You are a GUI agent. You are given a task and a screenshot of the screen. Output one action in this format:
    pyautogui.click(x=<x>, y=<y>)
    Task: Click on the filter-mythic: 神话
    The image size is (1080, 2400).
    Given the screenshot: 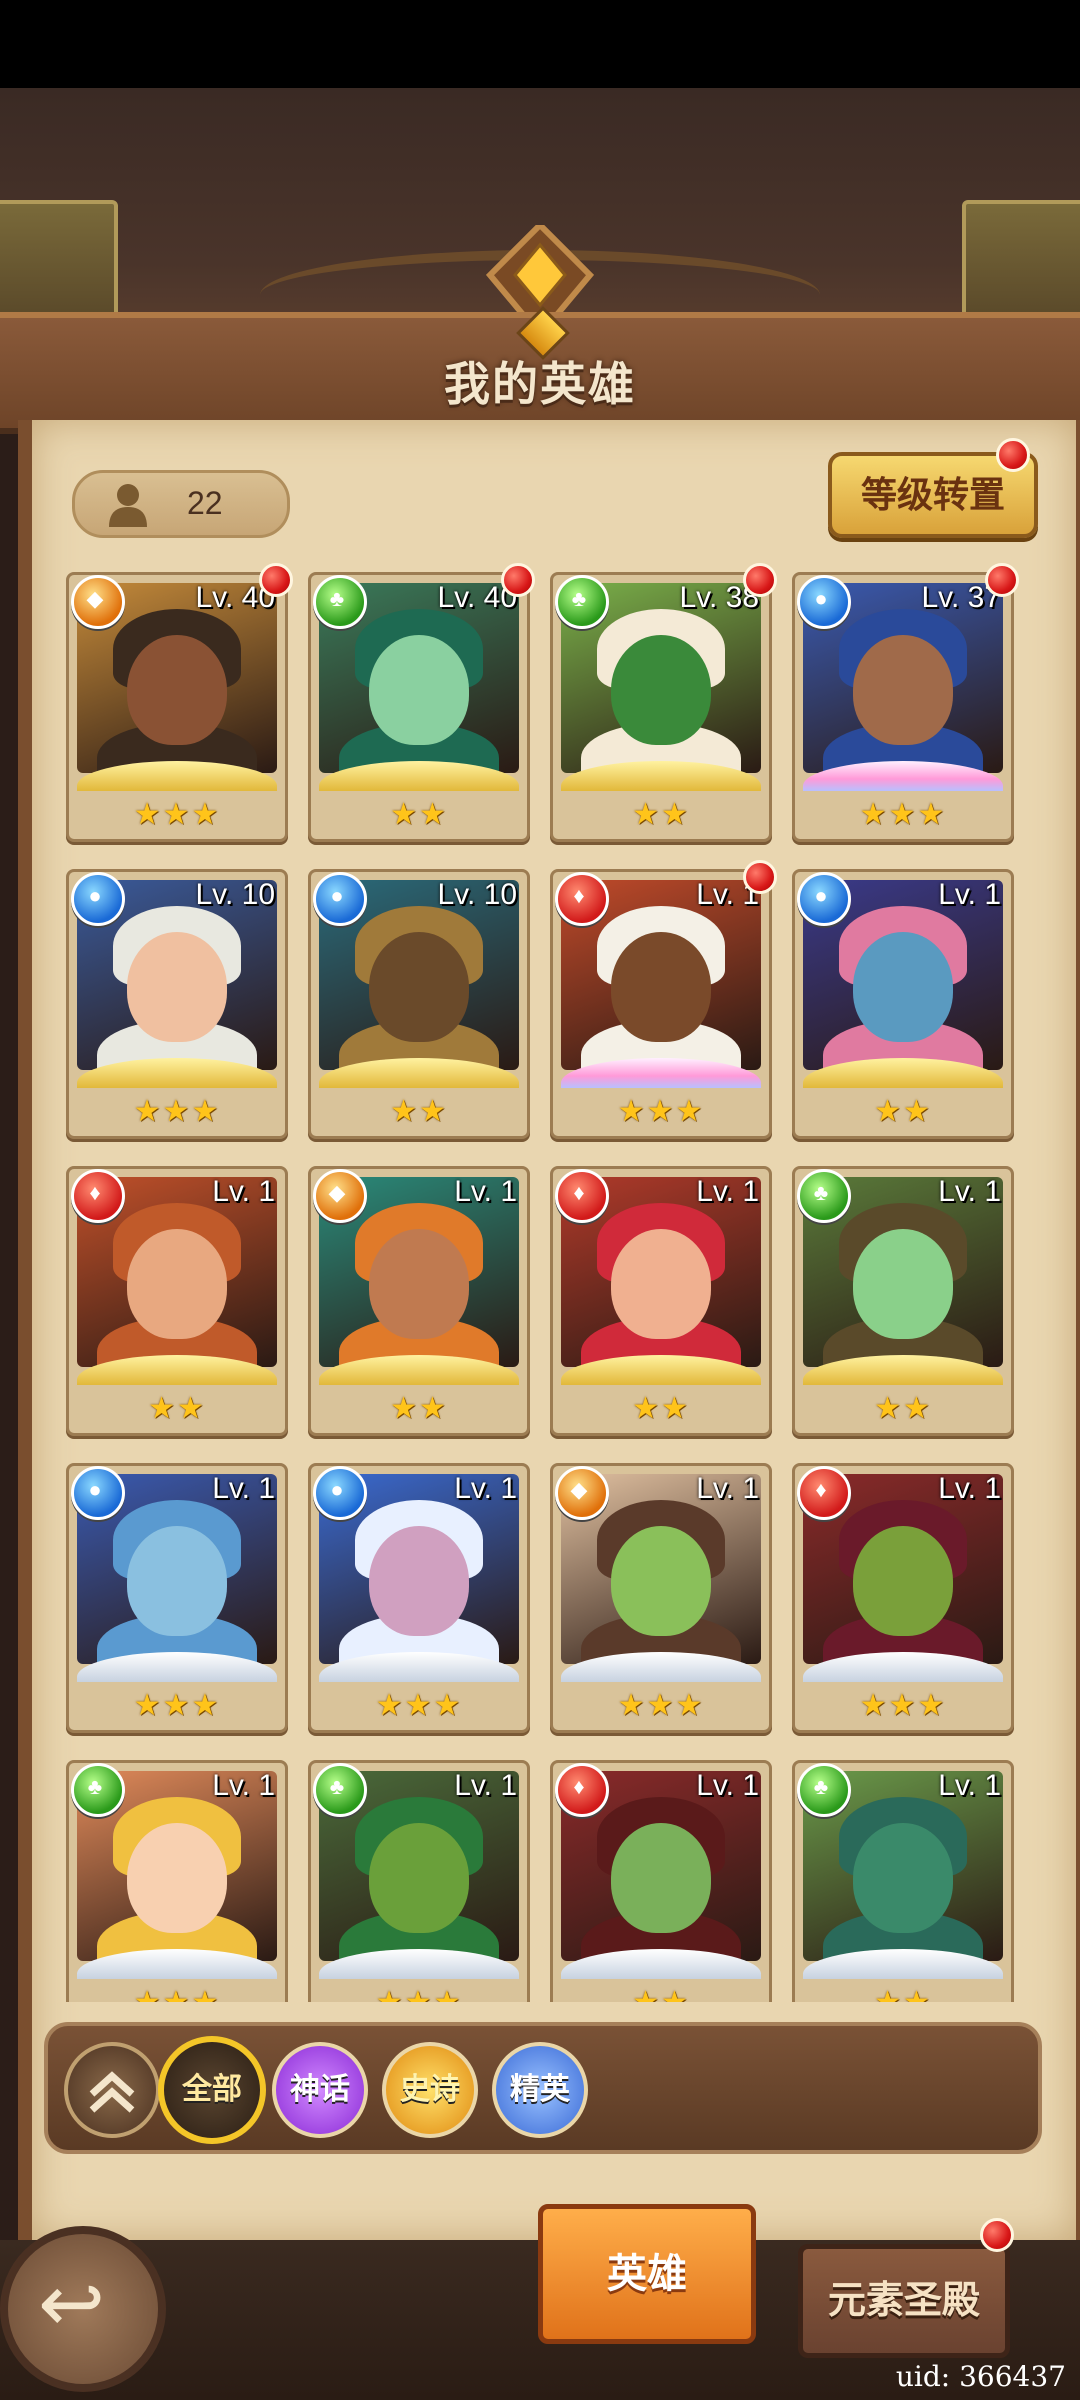 What is the action you would take?
    pyautogui.click(x=320, y=2090)
    